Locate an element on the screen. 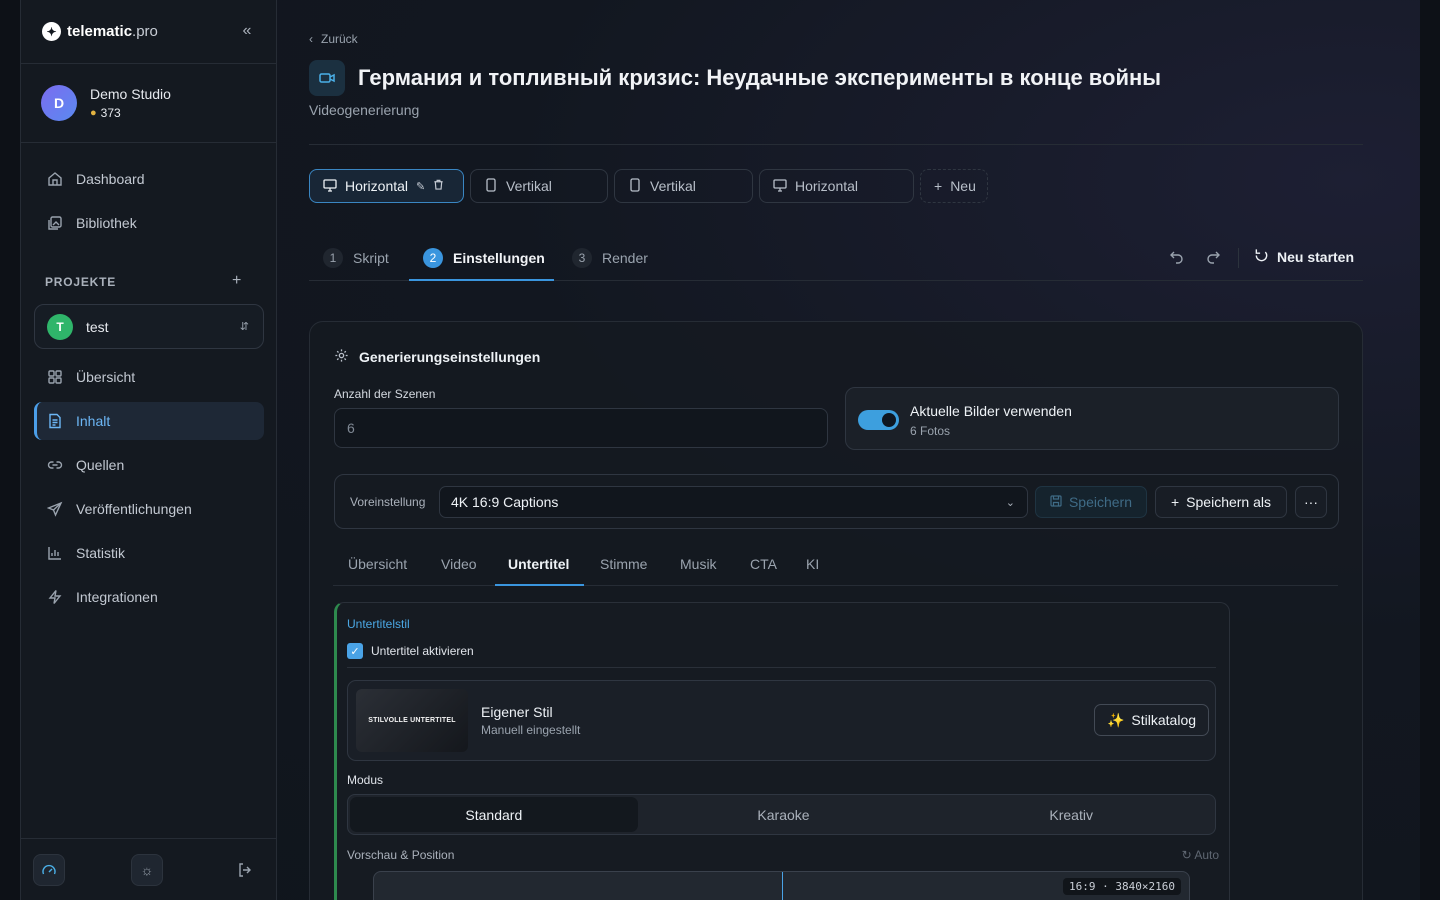 Image resolution: width=1440 pixels, height=900 pixels. document-icon is located at coordinates (55, 421).